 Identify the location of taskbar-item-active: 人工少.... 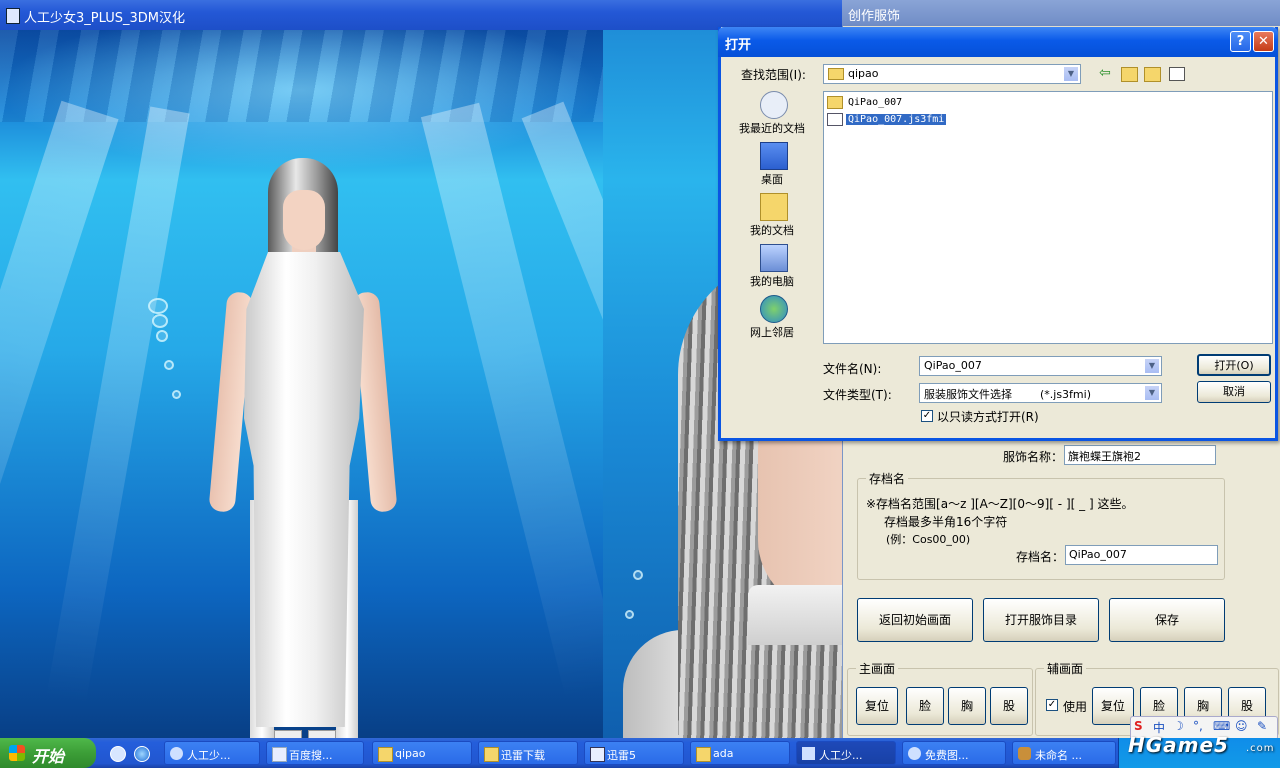
(846, 753).